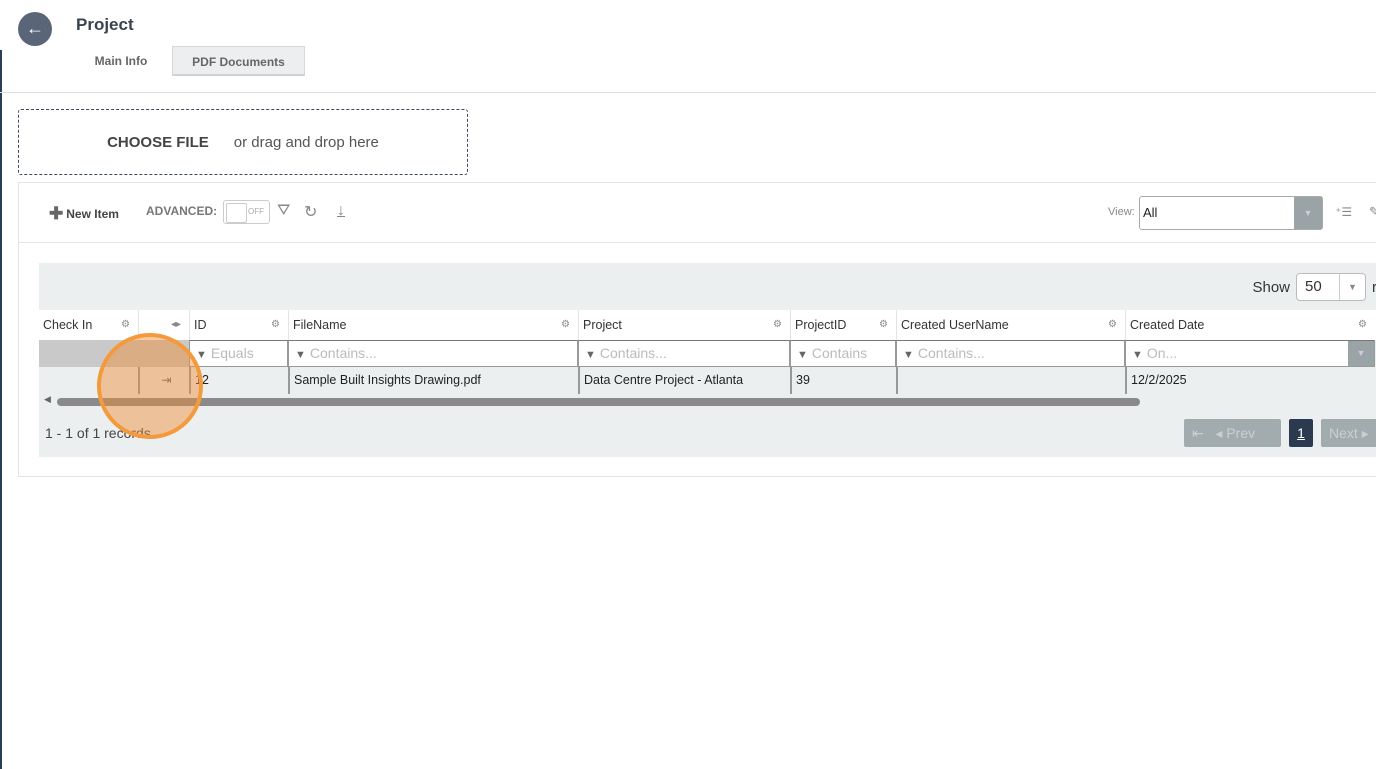  Describe the element at coordinates (1331, 287) in the screenshot. I see `page-size-select: 50 ▼` at that location.